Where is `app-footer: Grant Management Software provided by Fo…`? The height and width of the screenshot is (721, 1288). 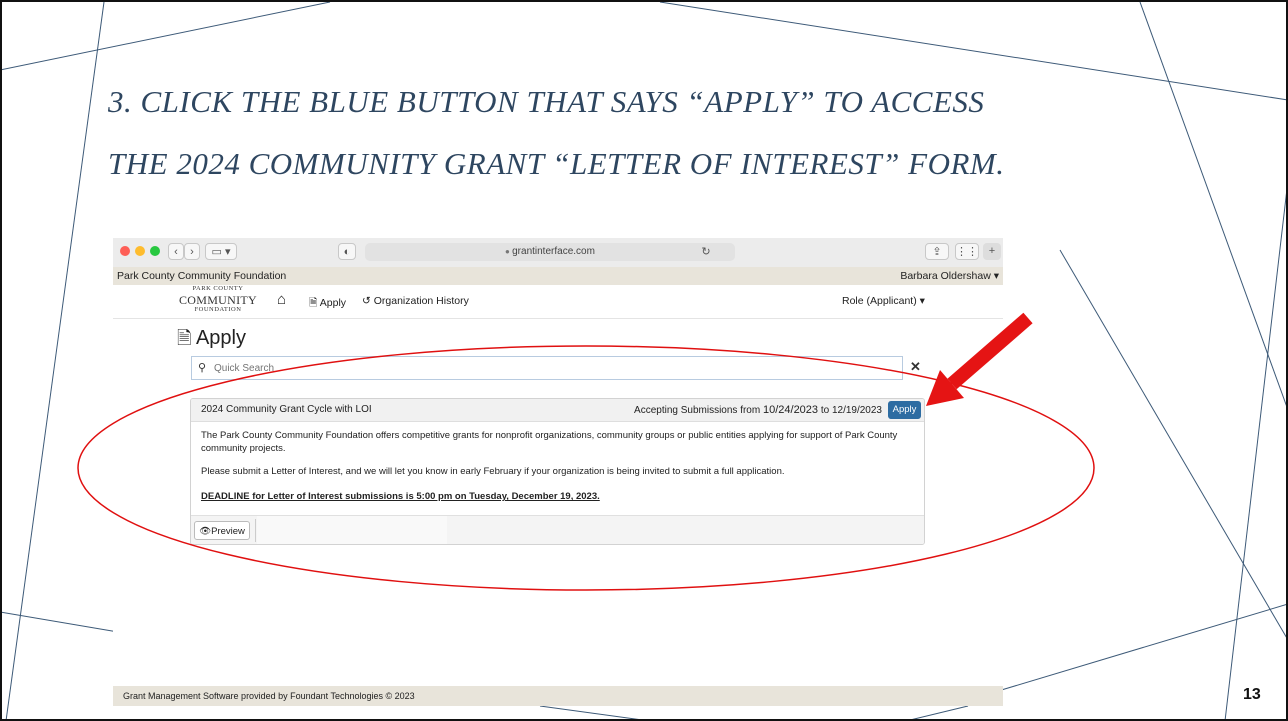
app-footer: Grant Management Software provided by Fo… is located at coordinates (558, 696).